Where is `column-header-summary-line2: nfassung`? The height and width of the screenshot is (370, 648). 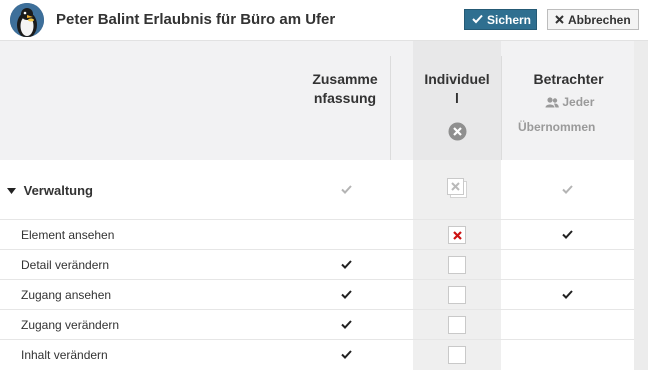
column-header-summary-line2: nfassung is located at coordinates (345, 98).